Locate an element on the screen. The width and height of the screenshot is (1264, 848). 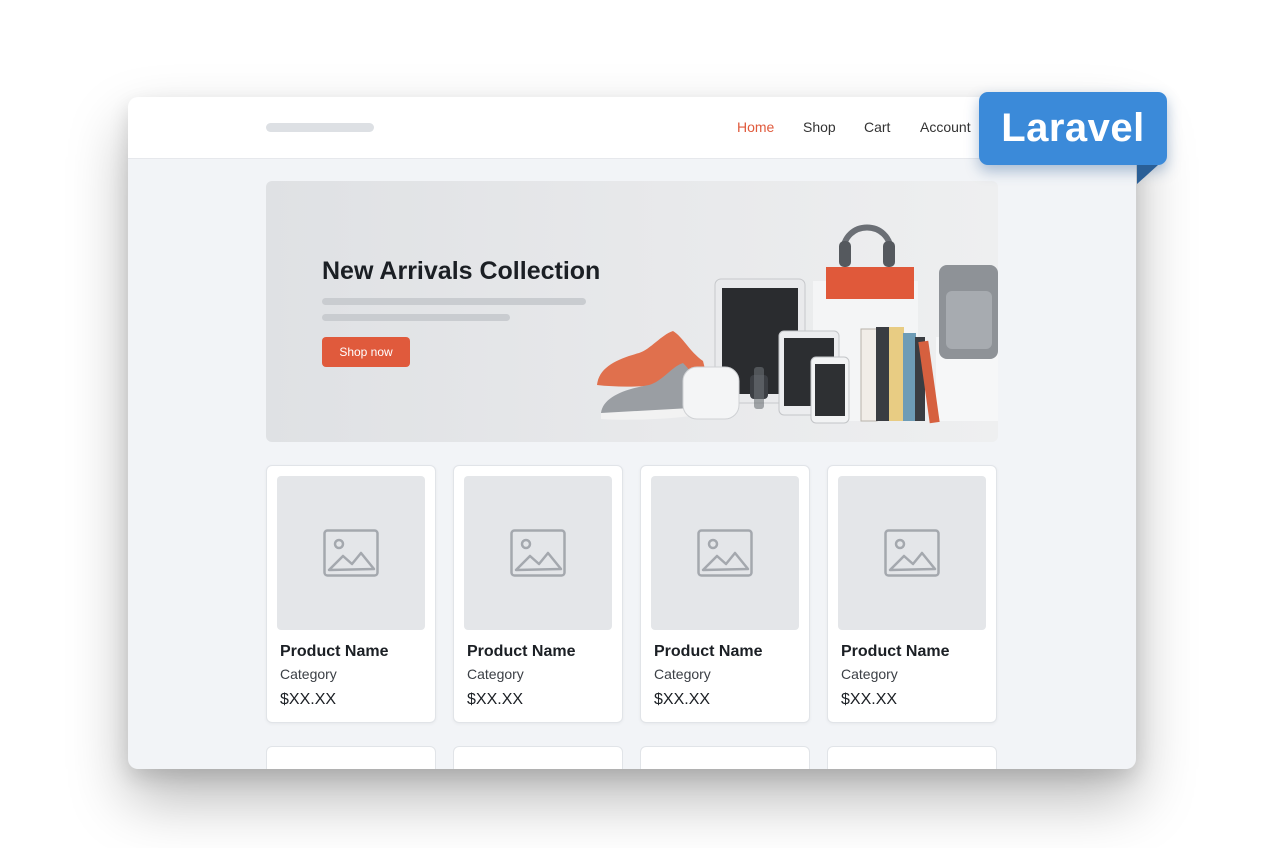
hero-title: New Arrivals Collection is located at coordinates (461, 271).